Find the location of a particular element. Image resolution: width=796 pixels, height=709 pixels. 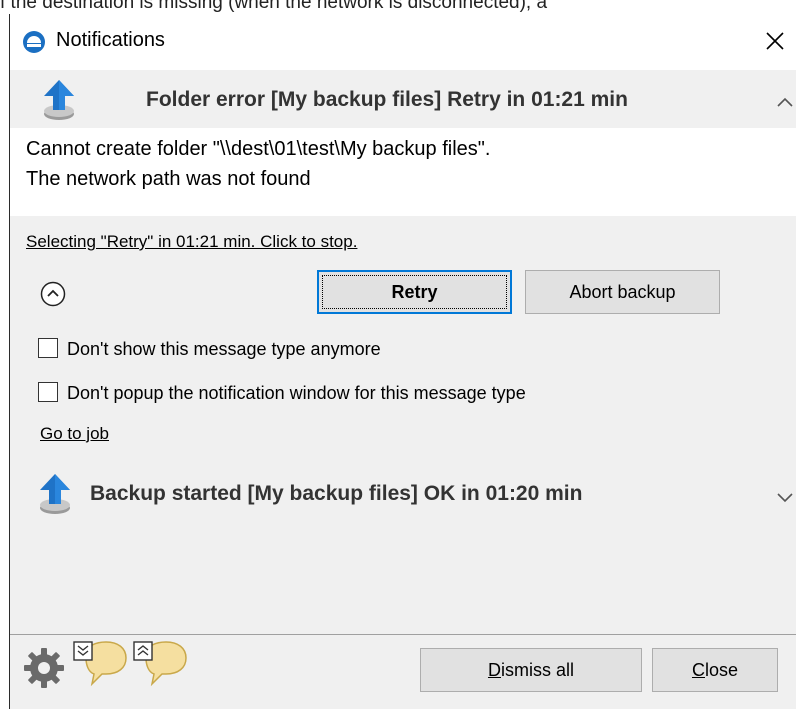

retry-button-label: Retry is located at coordinates (414, 291).